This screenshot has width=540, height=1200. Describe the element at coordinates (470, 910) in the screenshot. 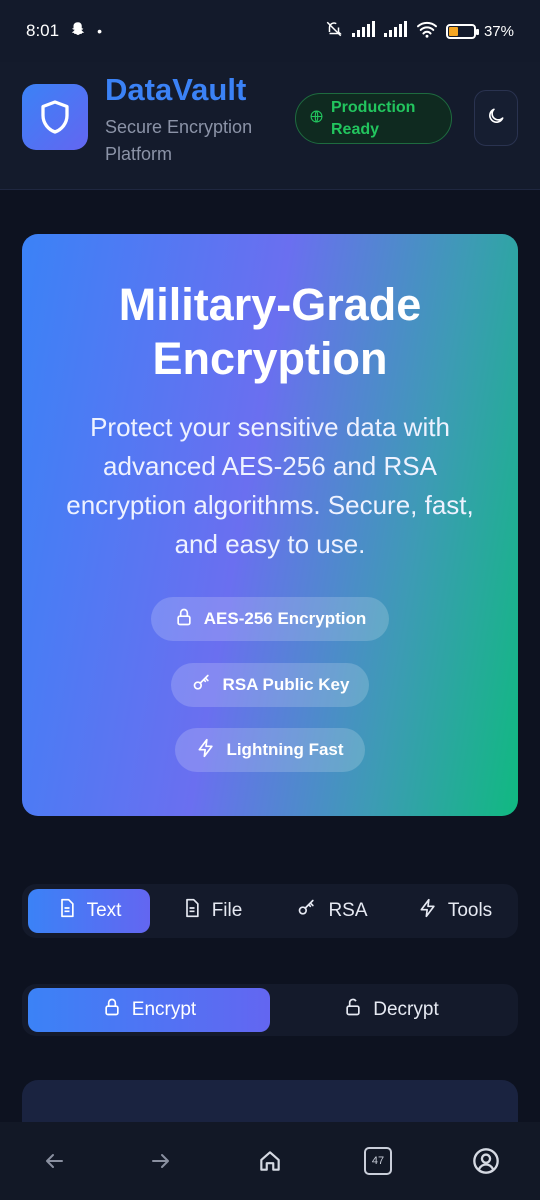

I see `tab-label: Tools` at that location.